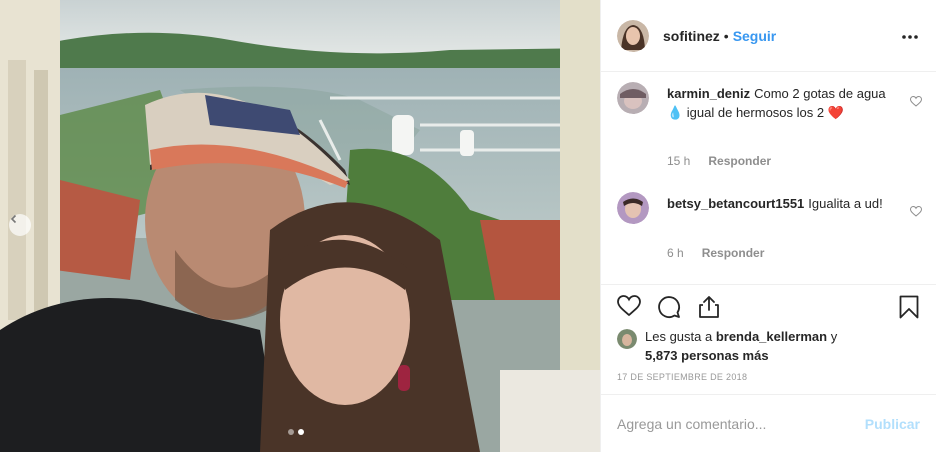  I want to click on comment-body: betsy_betancourt1551 Igualita a ud!, so click(779, 203).